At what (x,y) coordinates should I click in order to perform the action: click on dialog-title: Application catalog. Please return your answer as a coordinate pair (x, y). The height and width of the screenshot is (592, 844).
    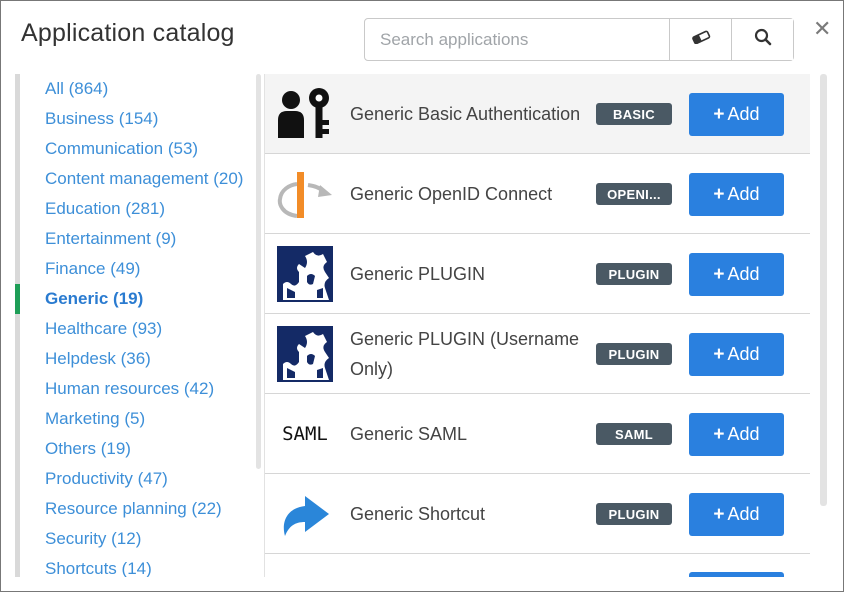
    Looking at the image, I should click on (128, 33).